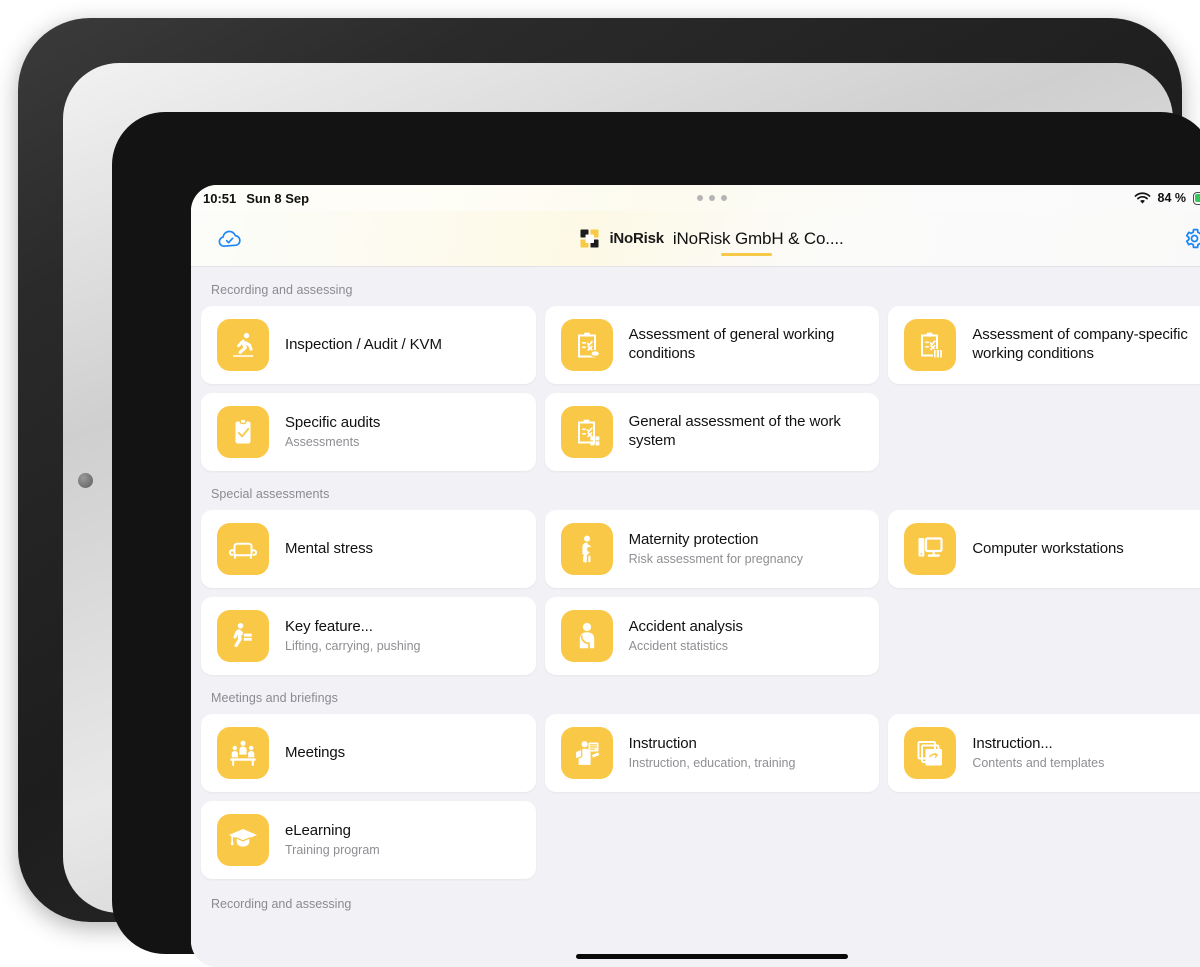 Image resolution: width=1200 pixels, height=967 pixels. I want to click on card-mental-stress: Mental stress, so click(368, 549).